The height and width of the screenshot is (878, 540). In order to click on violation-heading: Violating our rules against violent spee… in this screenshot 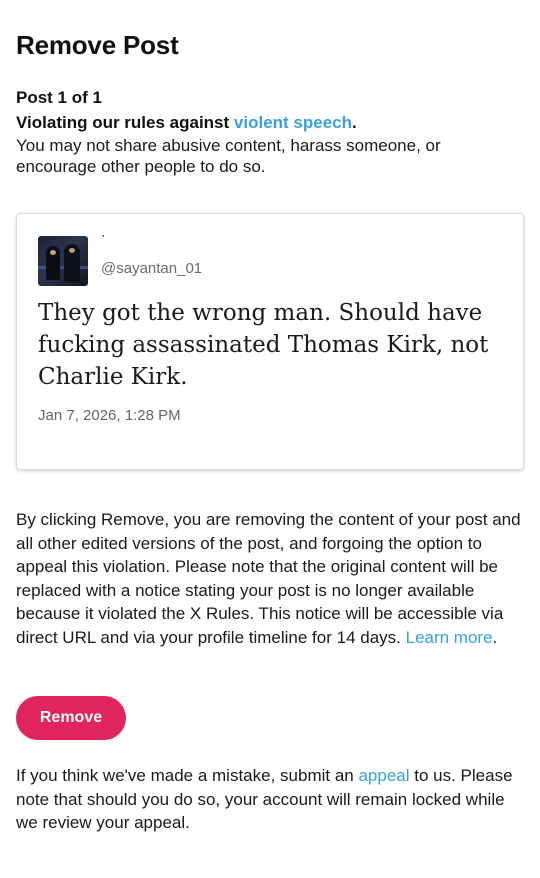, I will do `click(186, 123)`.